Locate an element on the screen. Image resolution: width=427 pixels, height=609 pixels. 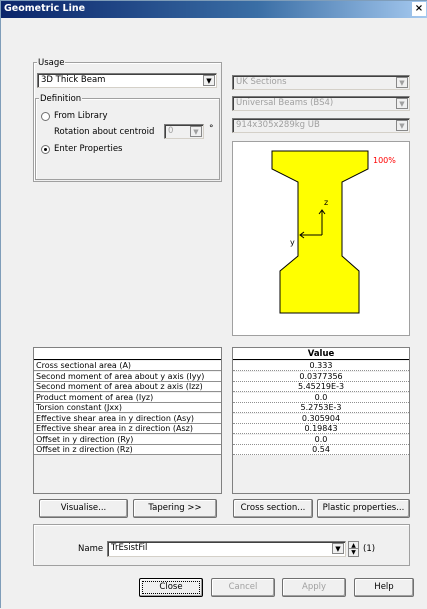
cancel-button: Cancel is located at coordinates (243, 587).